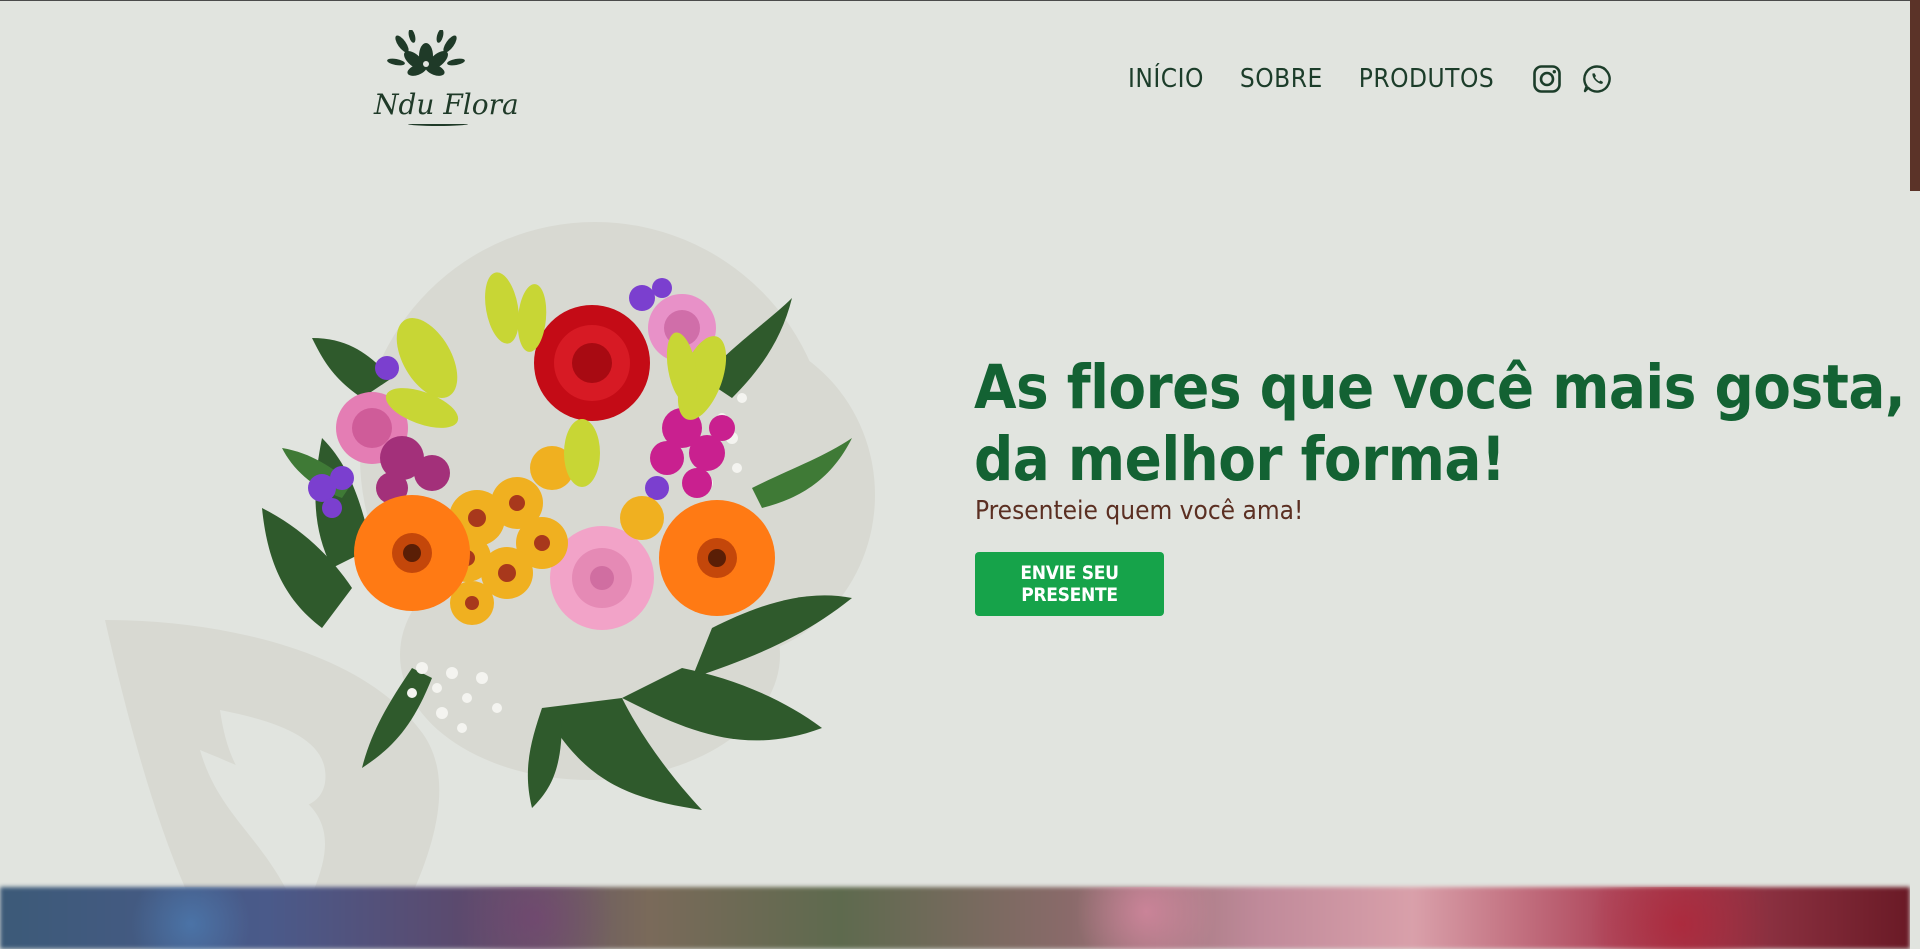  What do you see at coordinates (1915, 95) in the screenshot?
I see `scrollbar-thumb` at bounding box center [1915, 95].